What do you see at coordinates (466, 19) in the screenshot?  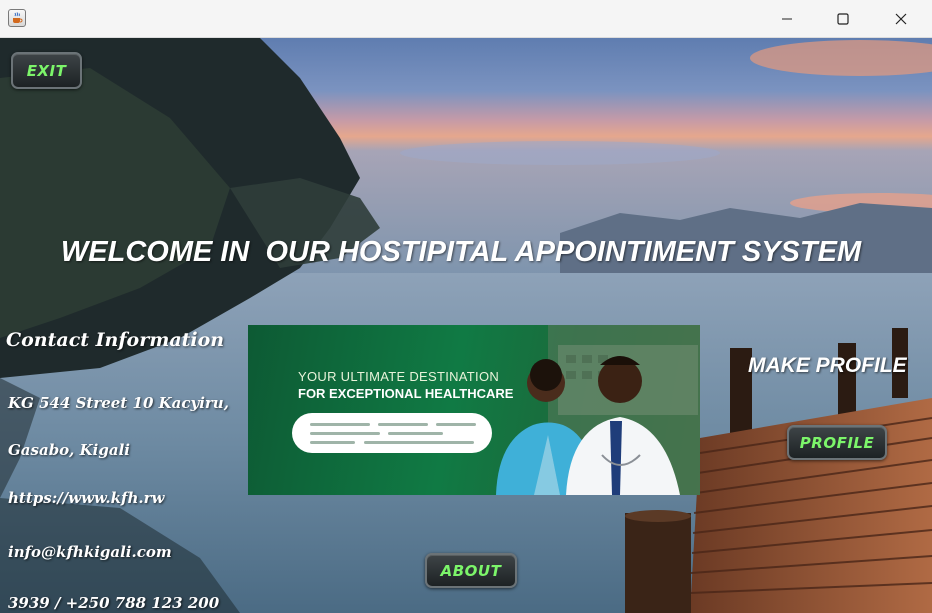 I see `title-bar` at bounding box center [466, 19].